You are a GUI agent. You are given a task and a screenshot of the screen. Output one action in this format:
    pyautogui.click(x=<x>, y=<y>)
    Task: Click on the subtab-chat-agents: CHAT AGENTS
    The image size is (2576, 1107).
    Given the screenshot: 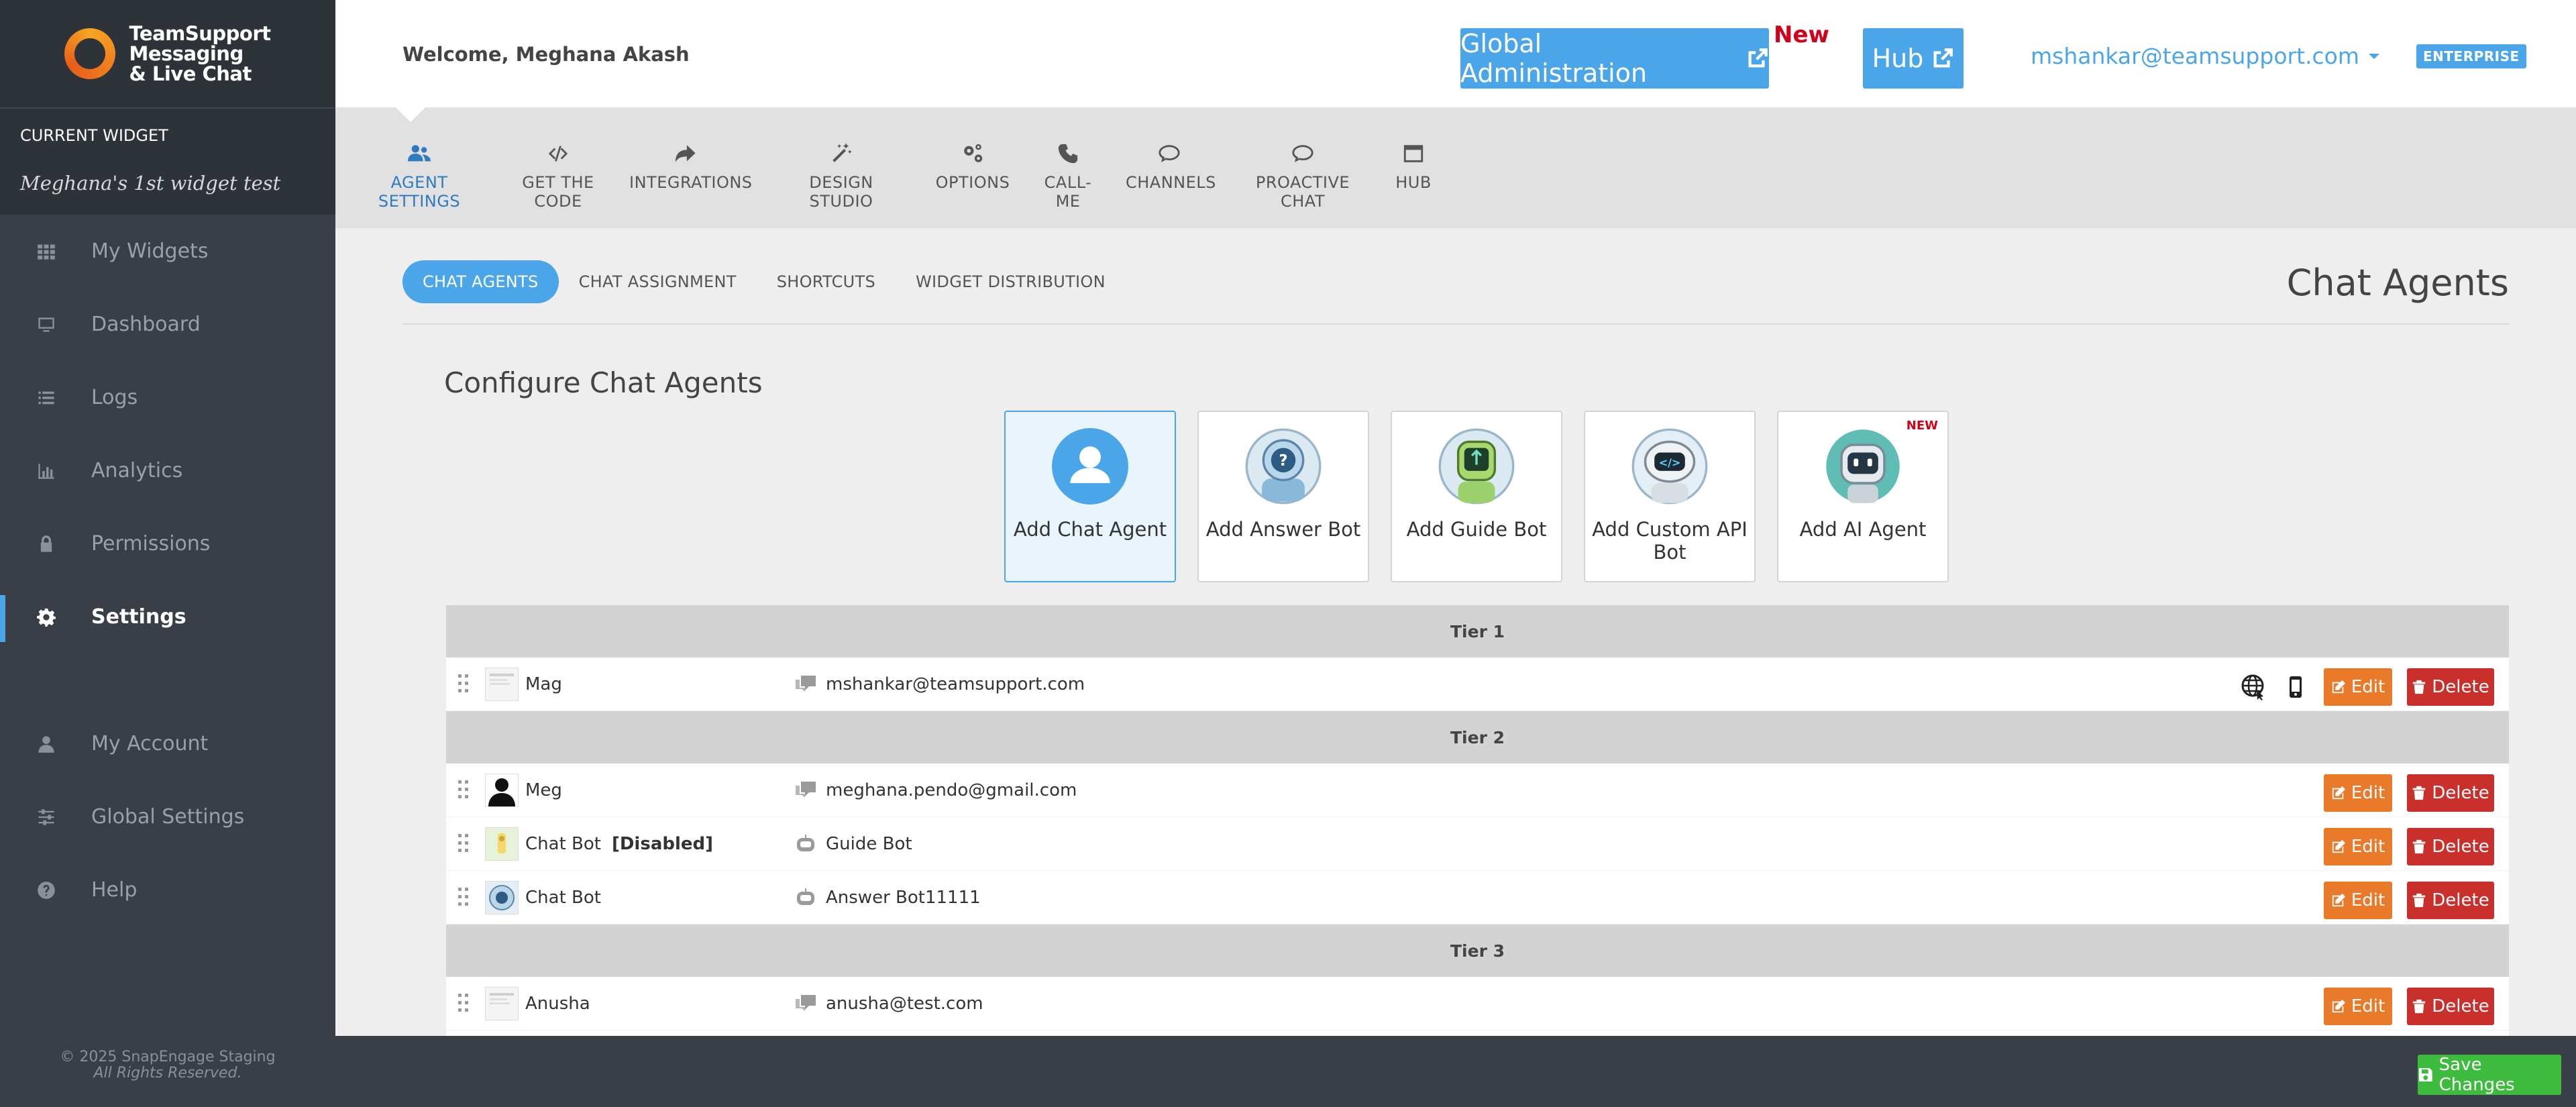 What is the action you would take?
    pyautogui.click(x=480, y=281)
    